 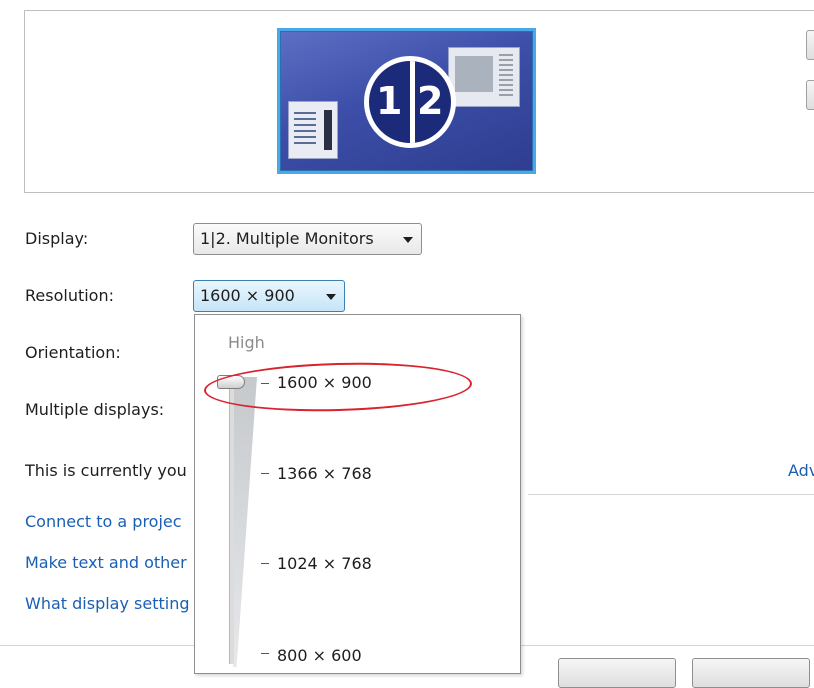 I want to click on resolution-option-800x600: 800 × 600, so click(x=319, y=655).